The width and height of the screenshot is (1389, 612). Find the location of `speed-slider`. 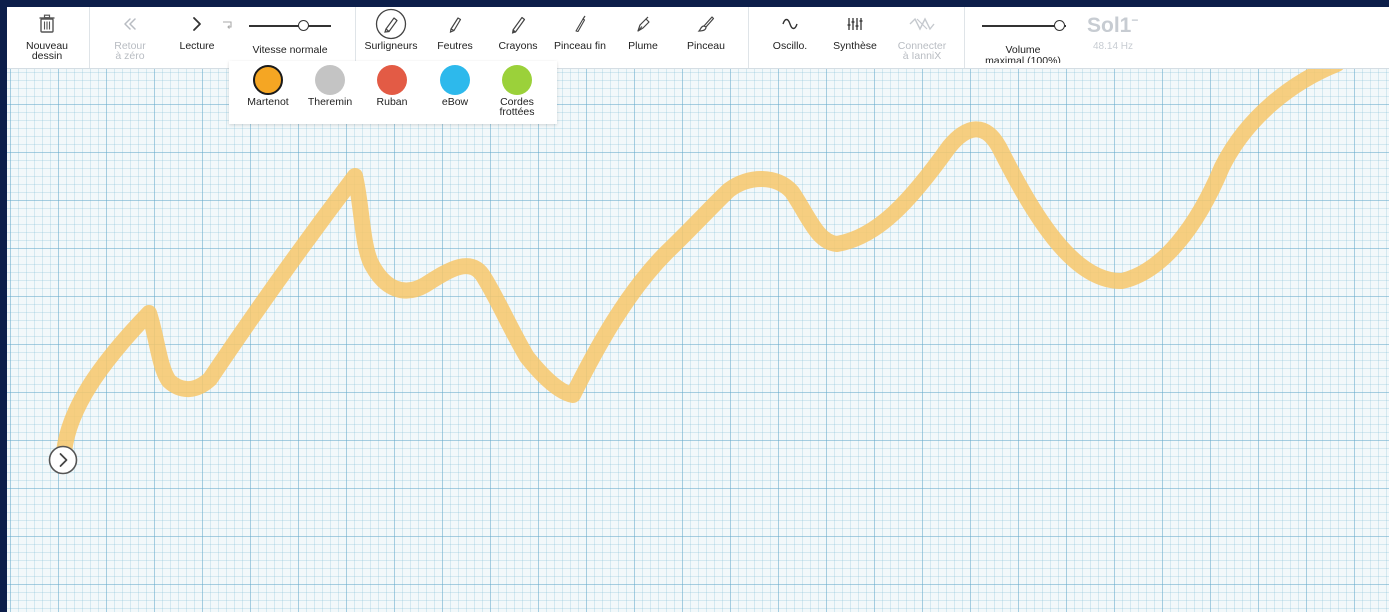

speed-slider is located at coordinates (290, 26).